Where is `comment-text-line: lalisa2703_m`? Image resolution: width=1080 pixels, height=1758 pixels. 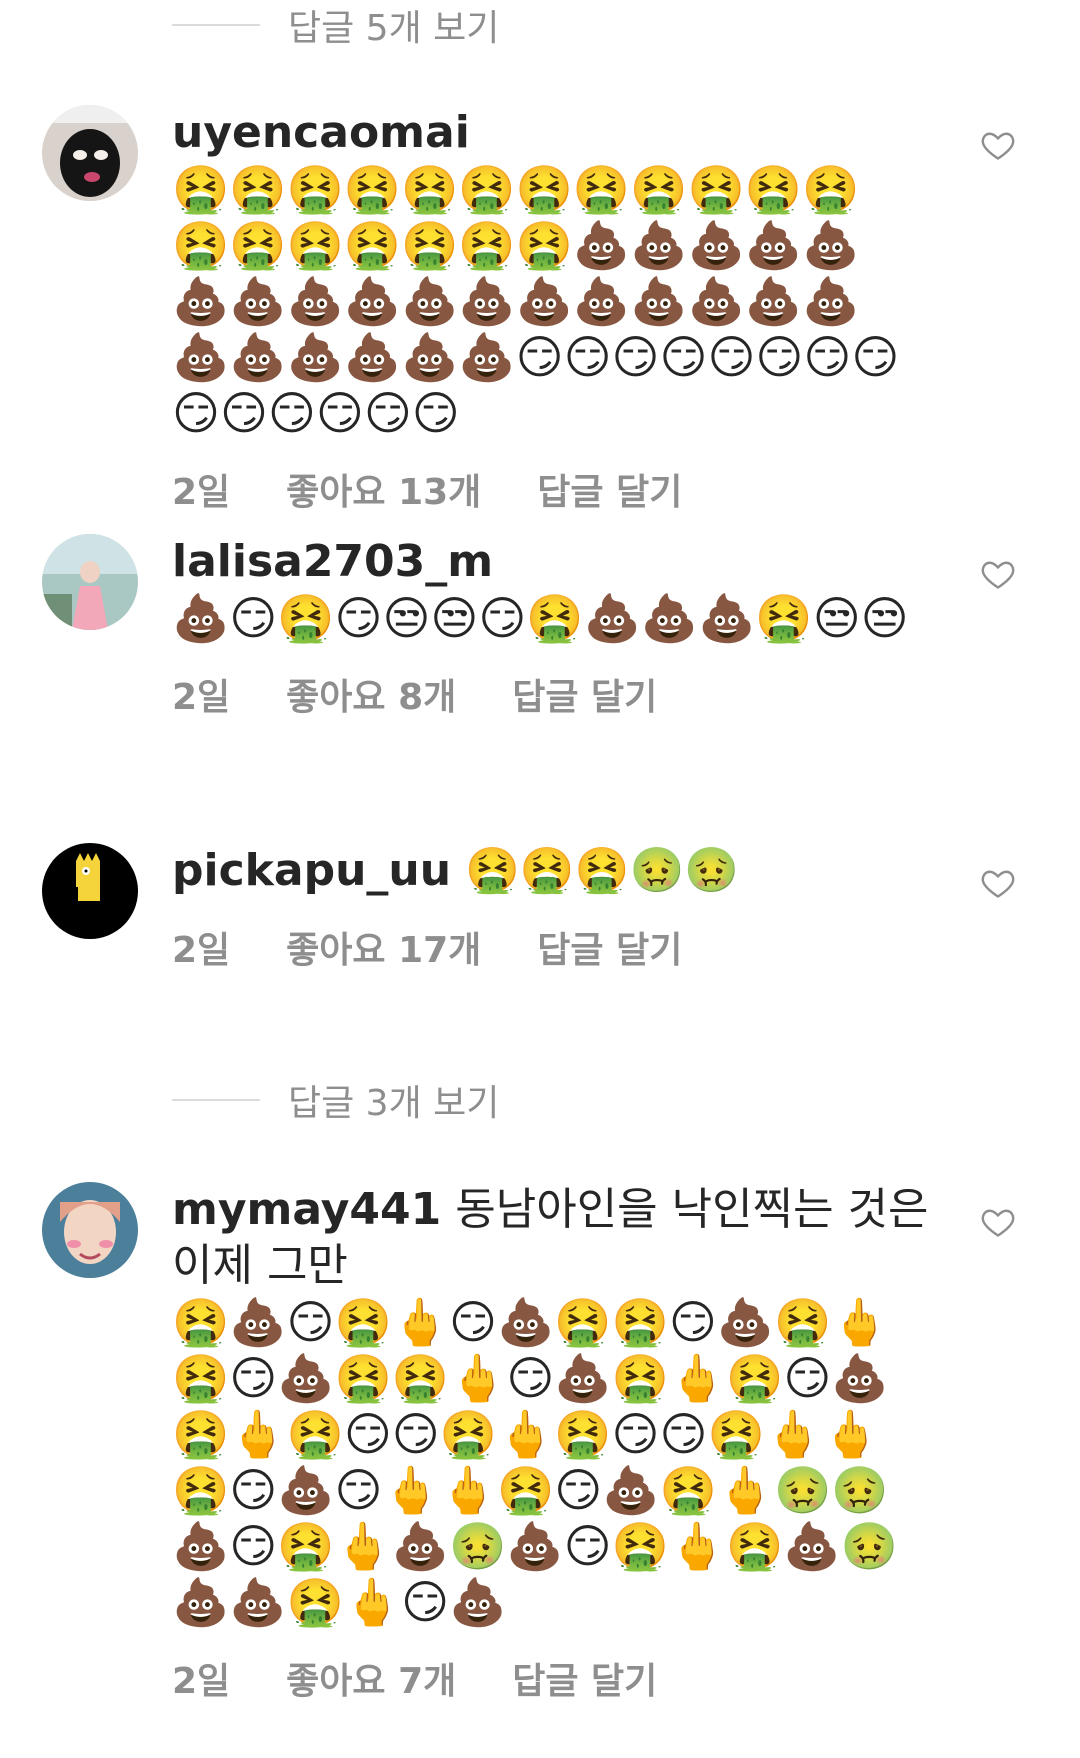 comment-text-line: lalisa2703_m is located at coordinates (552, 562).